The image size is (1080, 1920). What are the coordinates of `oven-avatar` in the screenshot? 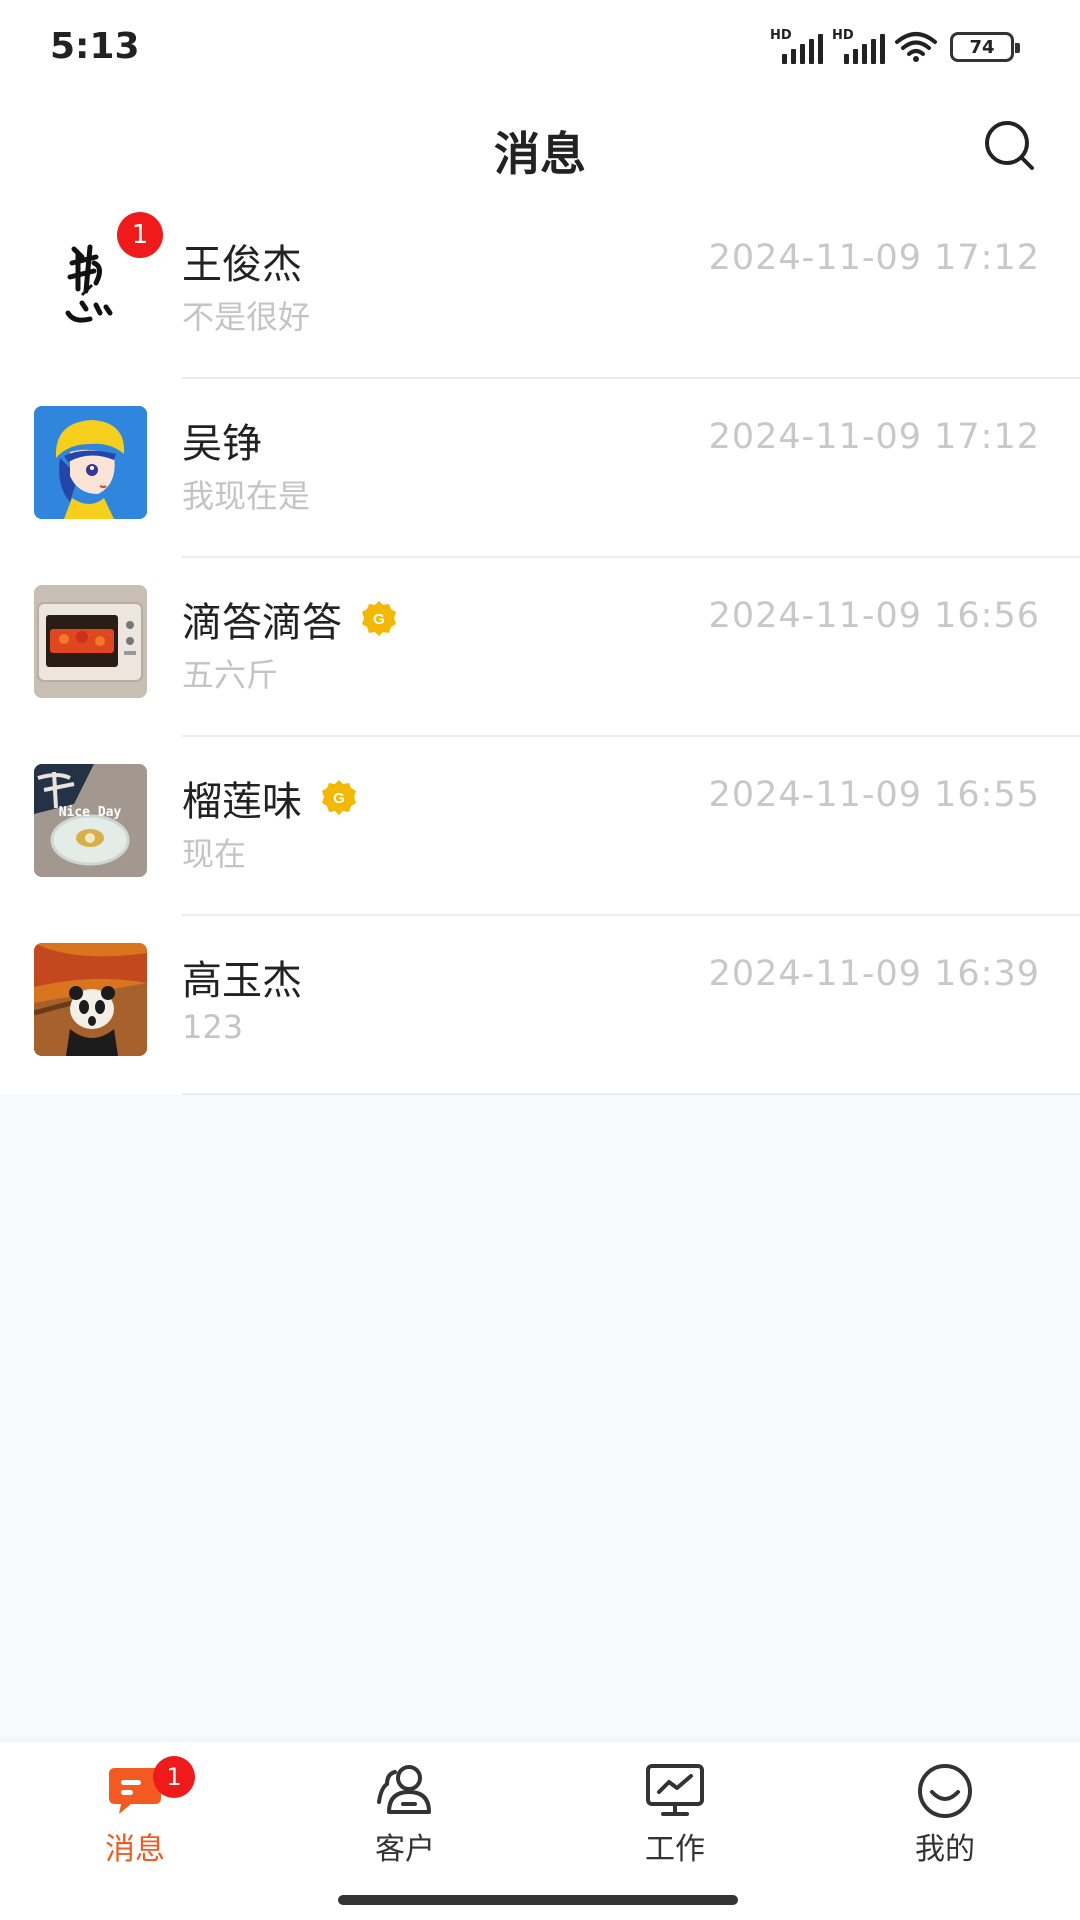 It's located at (90, 641).